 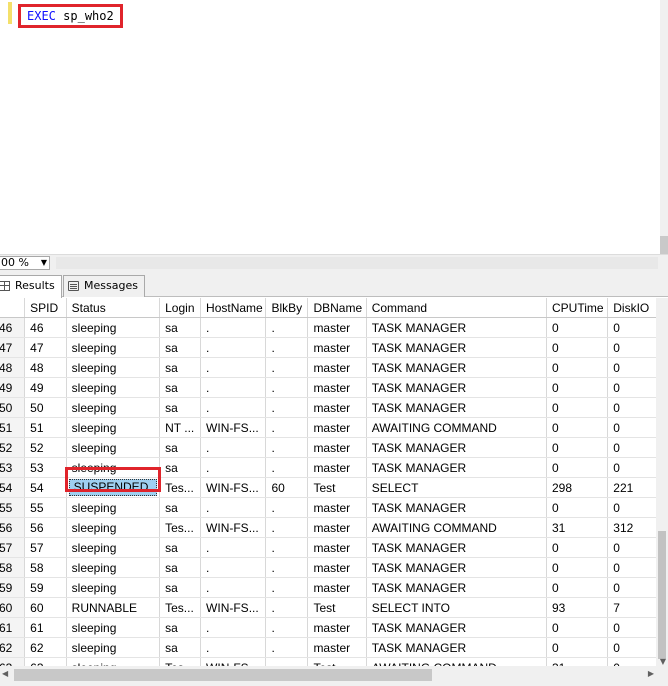 What do you see at coordinates (13, 627) in the screenshot?
I see `cell-row-number: 61` at bounding box center [13, 627].